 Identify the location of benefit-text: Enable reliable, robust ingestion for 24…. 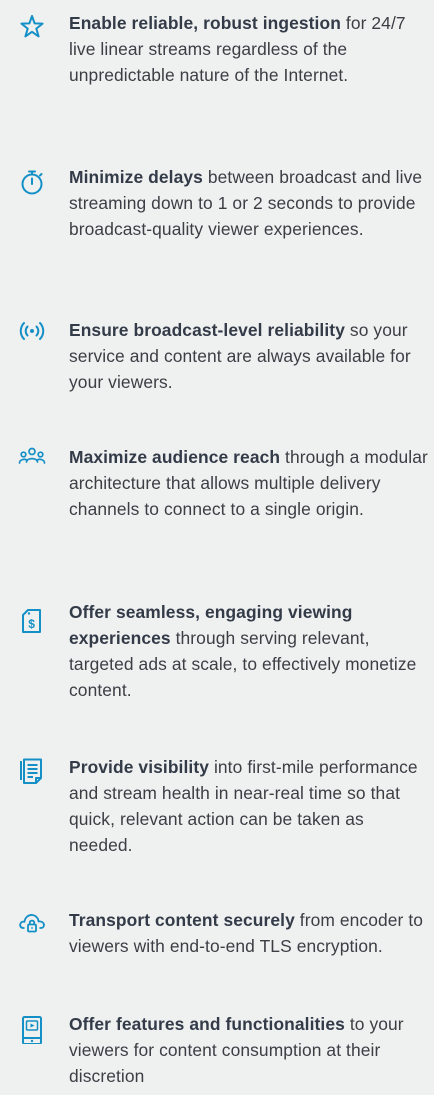
(250, 49).